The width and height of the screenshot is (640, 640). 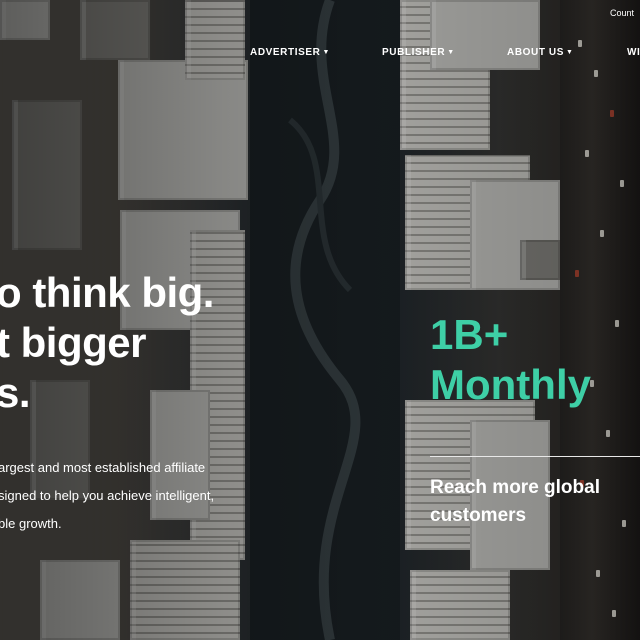 What do you see at coordinates (515, 487) in the screenshot?
I see `stat-caption-line: Reach more global` at bounding box center [515, 487].